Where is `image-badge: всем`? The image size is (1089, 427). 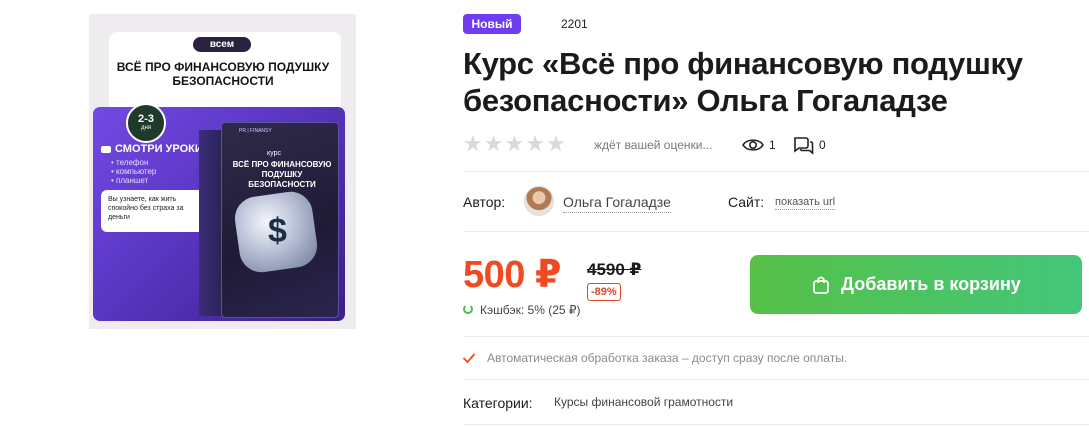
image-badge: всем is located at coordinates (222, 44).